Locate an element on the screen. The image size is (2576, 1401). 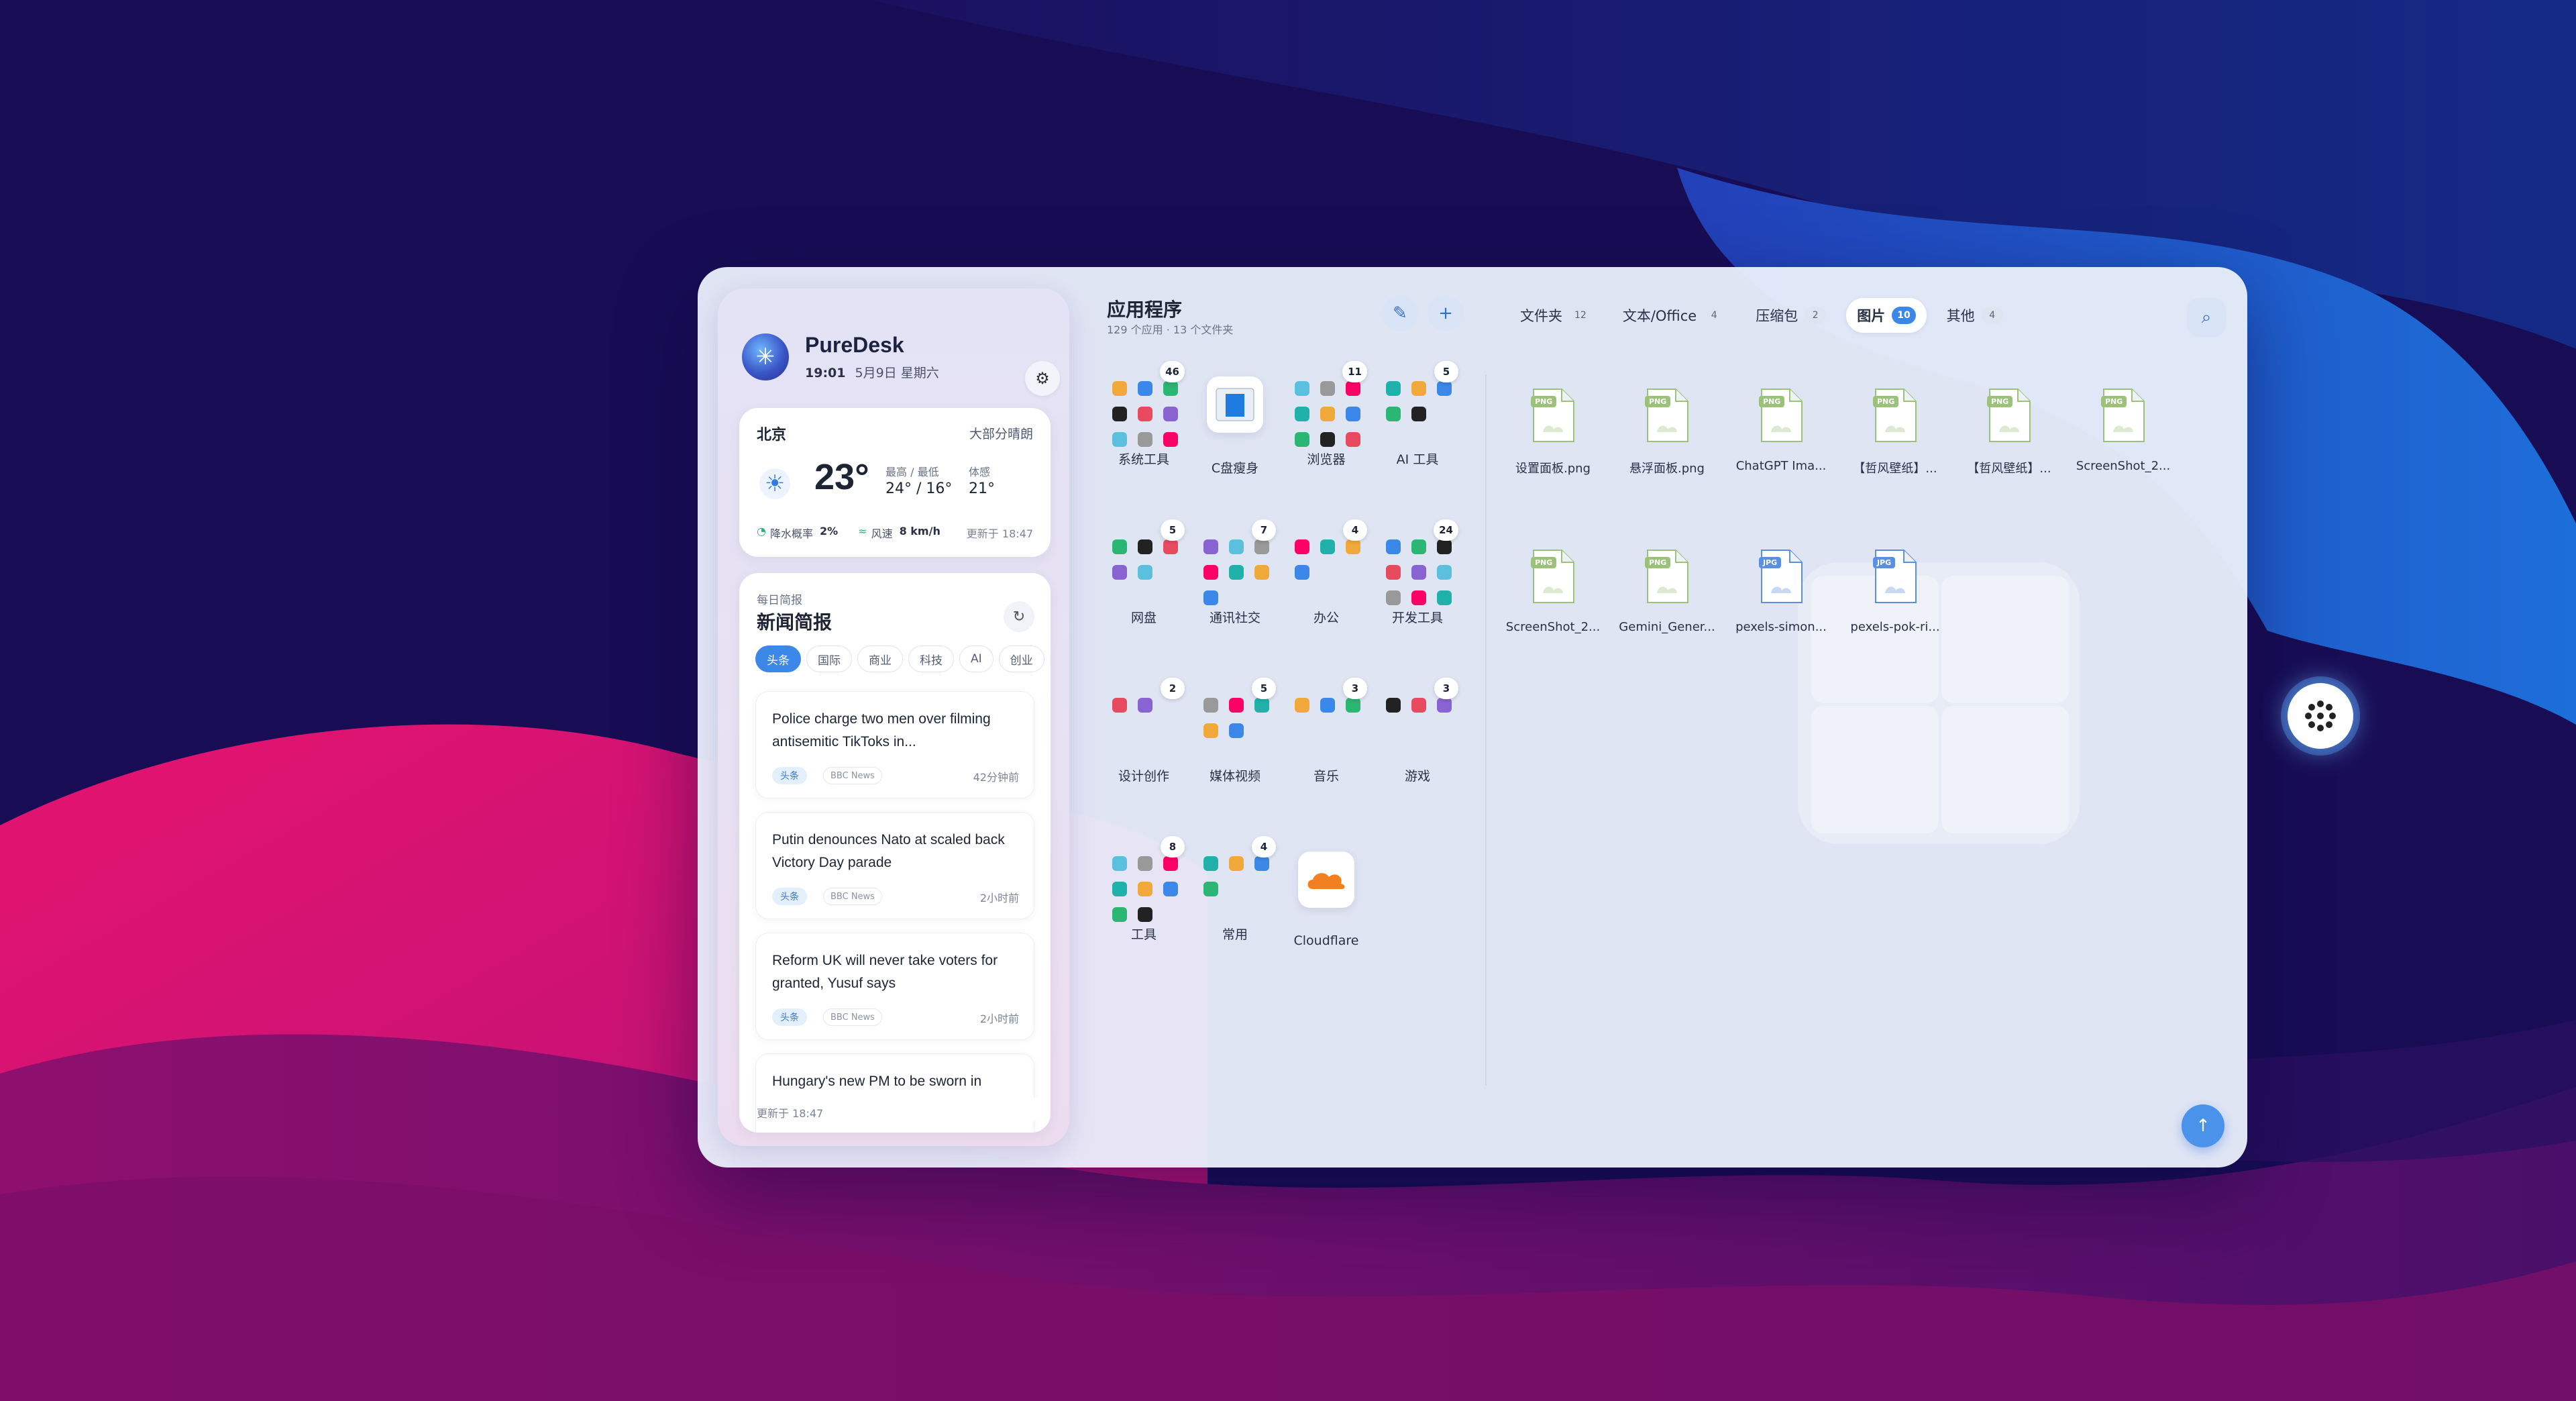
app-folder: 3 音乐 is located at coordinates (1326, 731).